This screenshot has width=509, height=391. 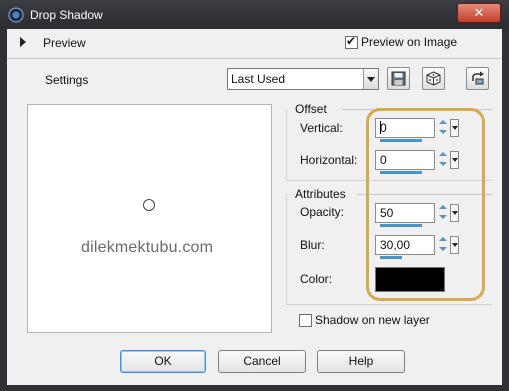 What do you see at coordinates (321, 128) in the screenshot?
I see `vertical-label: Vertical:` at bounding box center [321, 128].